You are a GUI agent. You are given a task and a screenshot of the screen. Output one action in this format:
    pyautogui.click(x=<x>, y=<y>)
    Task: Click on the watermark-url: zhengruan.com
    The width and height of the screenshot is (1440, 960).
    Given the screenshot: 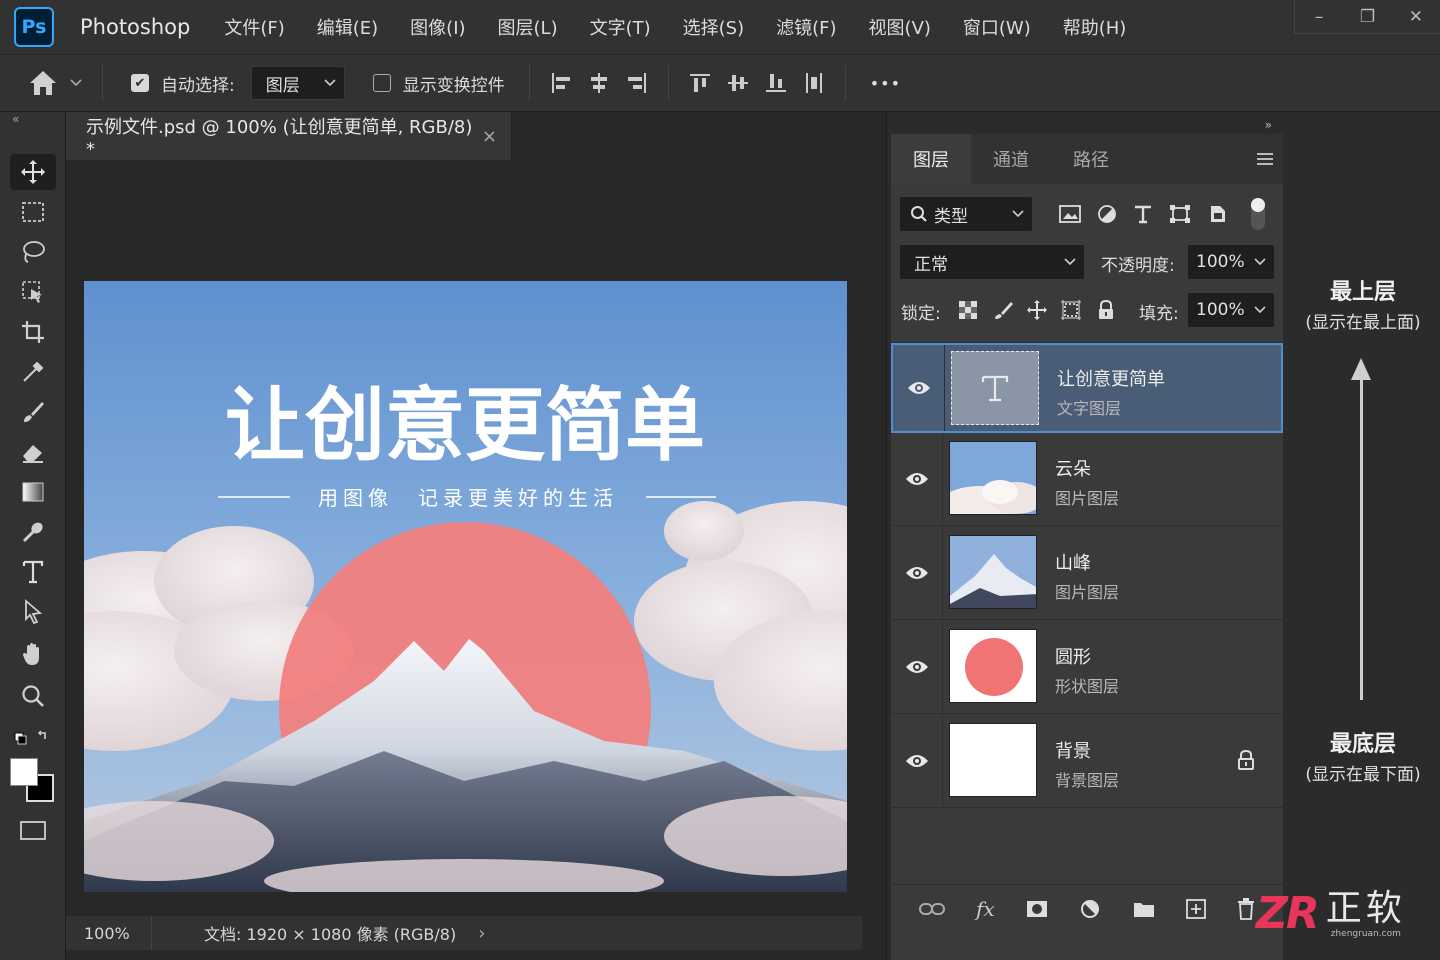 What is the action you would take?
    pyautogui.click(x=1365, y=933)
    